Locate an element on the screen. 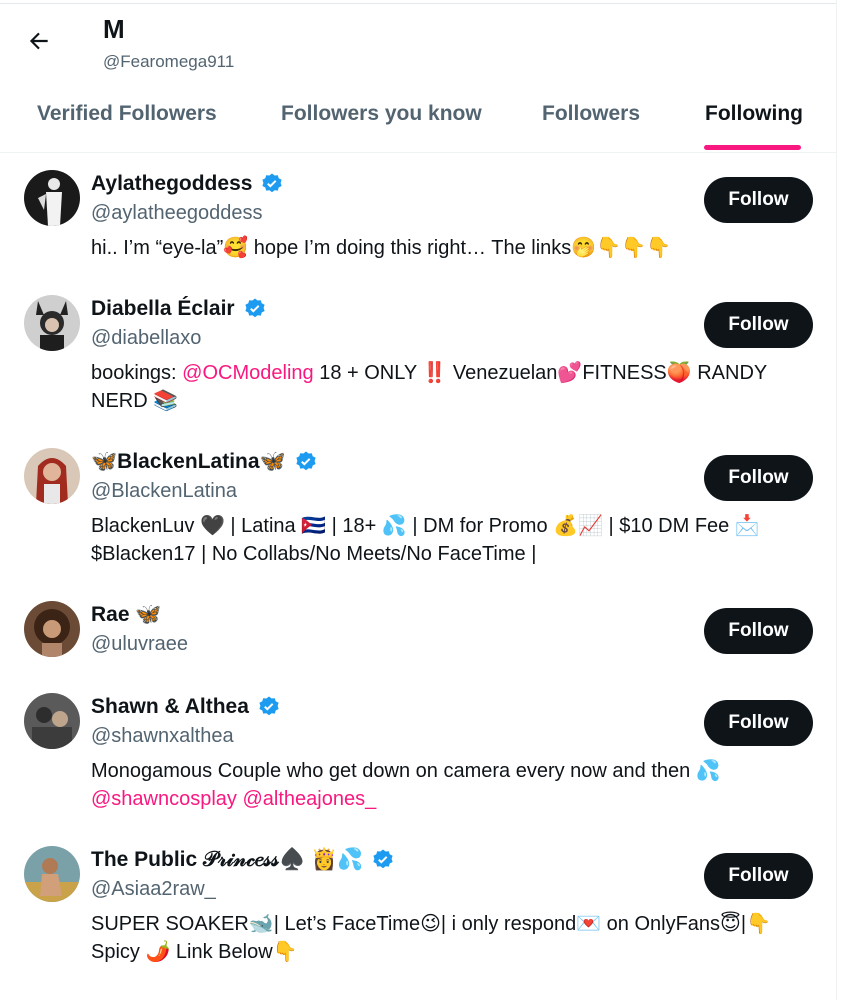 Image resolution: width=854 pixels, height=1000 pixels. tab-verified-followers: Verified Followers is located at coordinates (127, 114).